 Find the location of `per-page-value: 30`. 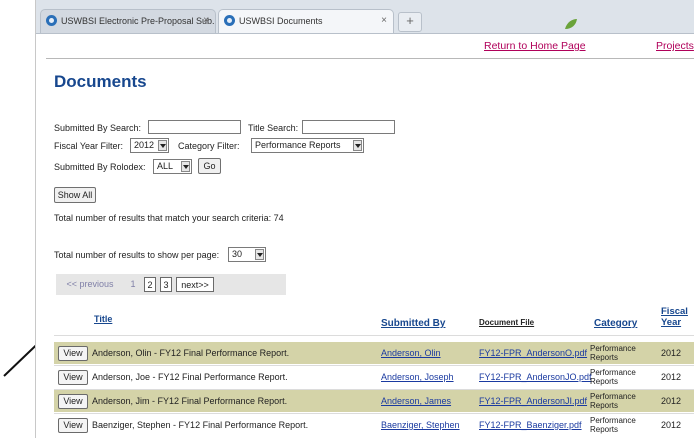

per-page-value: 30 is located at coordinates (237, 254).